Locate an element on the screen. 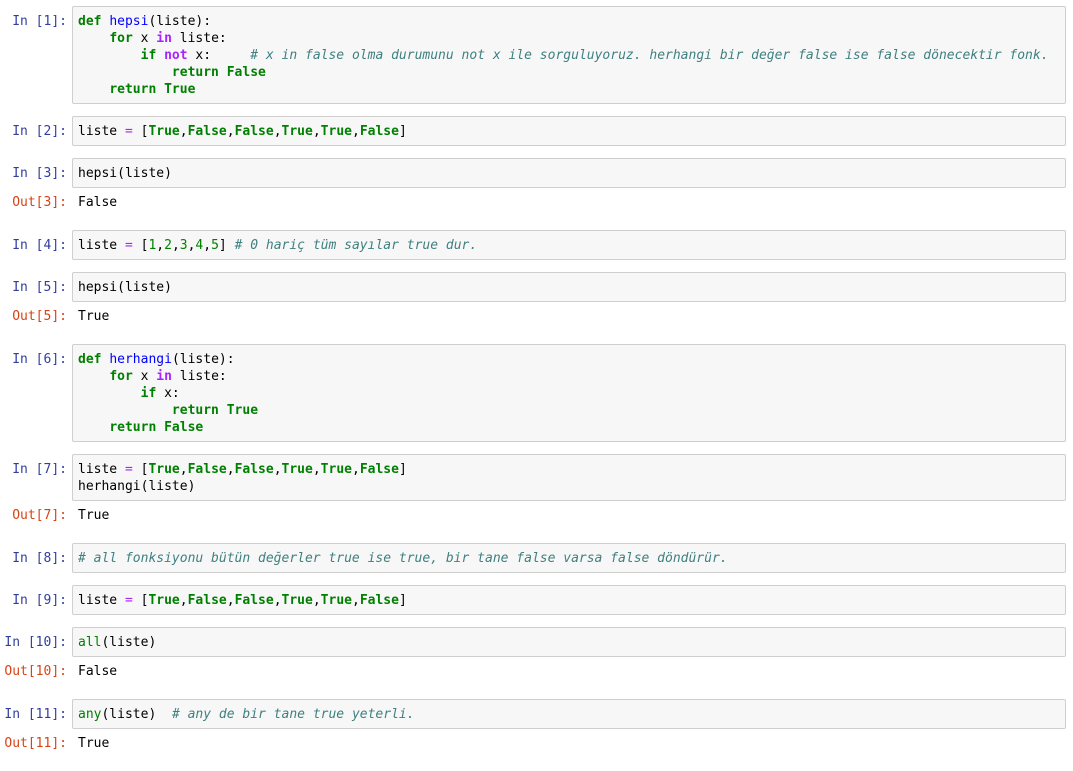 The width and height of the screenshot is (1073, 771). code-token: x is located at coordinates (144, 376).